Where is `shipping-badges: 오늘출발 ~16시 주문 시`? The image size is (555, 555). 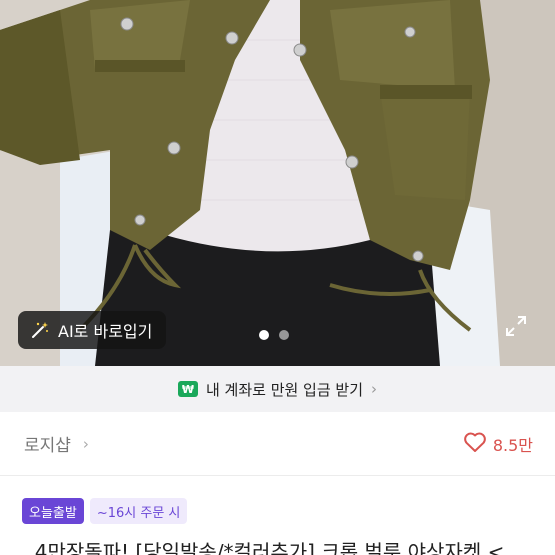 shipping-badges: 오늘출발 ~16시 주문 시 is located at coordinates (105, 511).